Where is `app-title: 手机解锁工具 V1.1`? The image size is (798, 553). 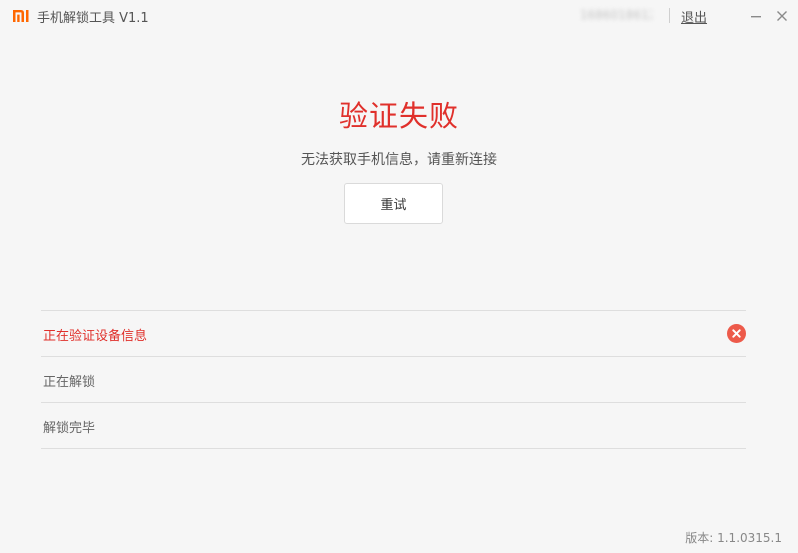 app-title: 手机解锁工具 V1.1 is located at coordinates (93, 18).